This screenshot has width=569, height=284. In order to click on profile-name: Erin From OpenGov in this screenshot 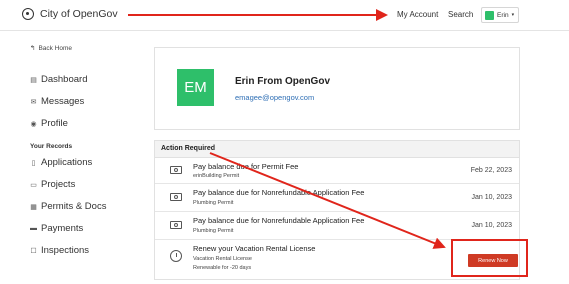, I will do `click(283, 81)`.